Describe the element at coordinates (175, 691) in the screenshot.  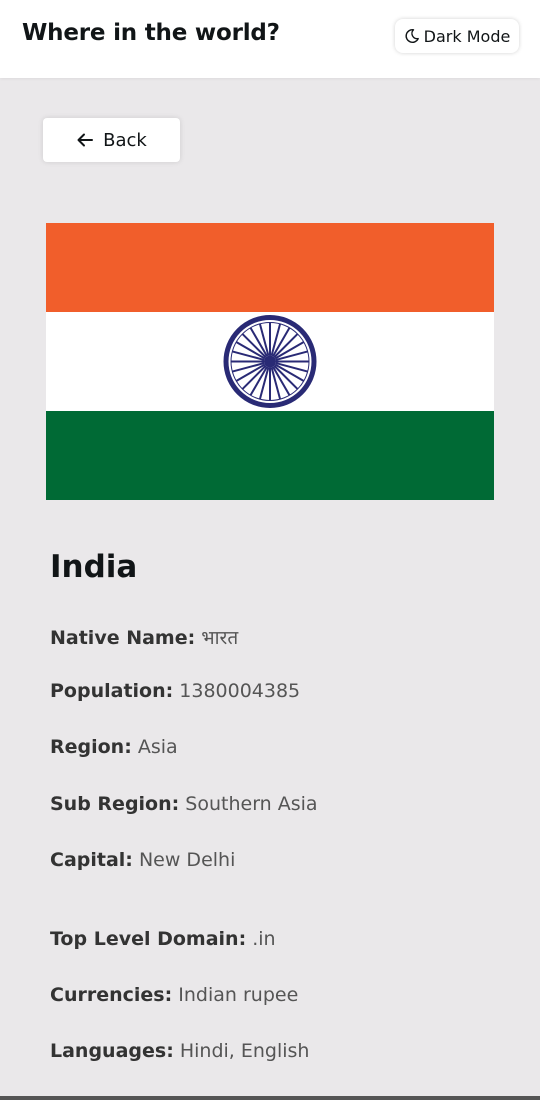
I see `detail-population: Population: 1380004385` at that location.